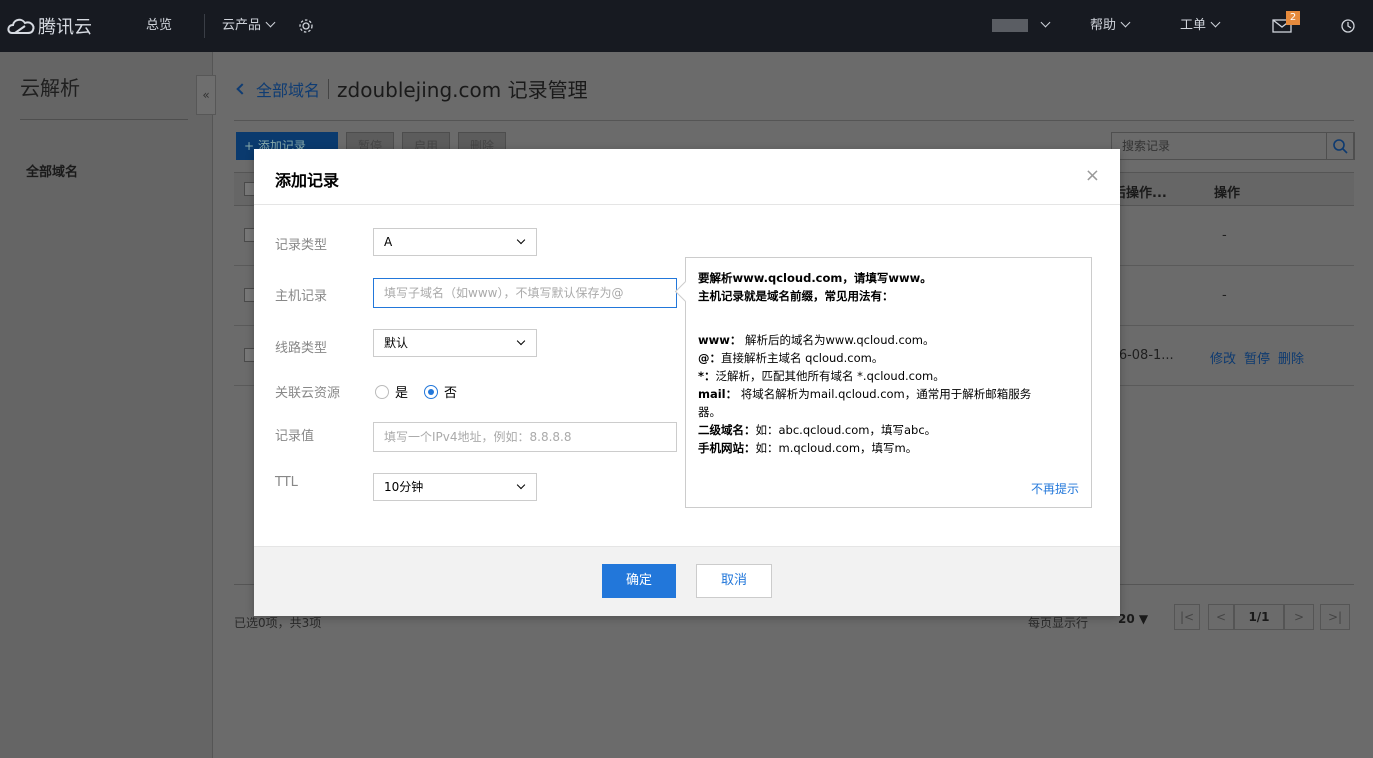 Image resolution: width=1373 pixels, height=758 pixels. What do you see at coordinates (278, 623) in the screenshot?
I see `selection-summary: 已选0项，共3项` at bounding box center [278, 623].